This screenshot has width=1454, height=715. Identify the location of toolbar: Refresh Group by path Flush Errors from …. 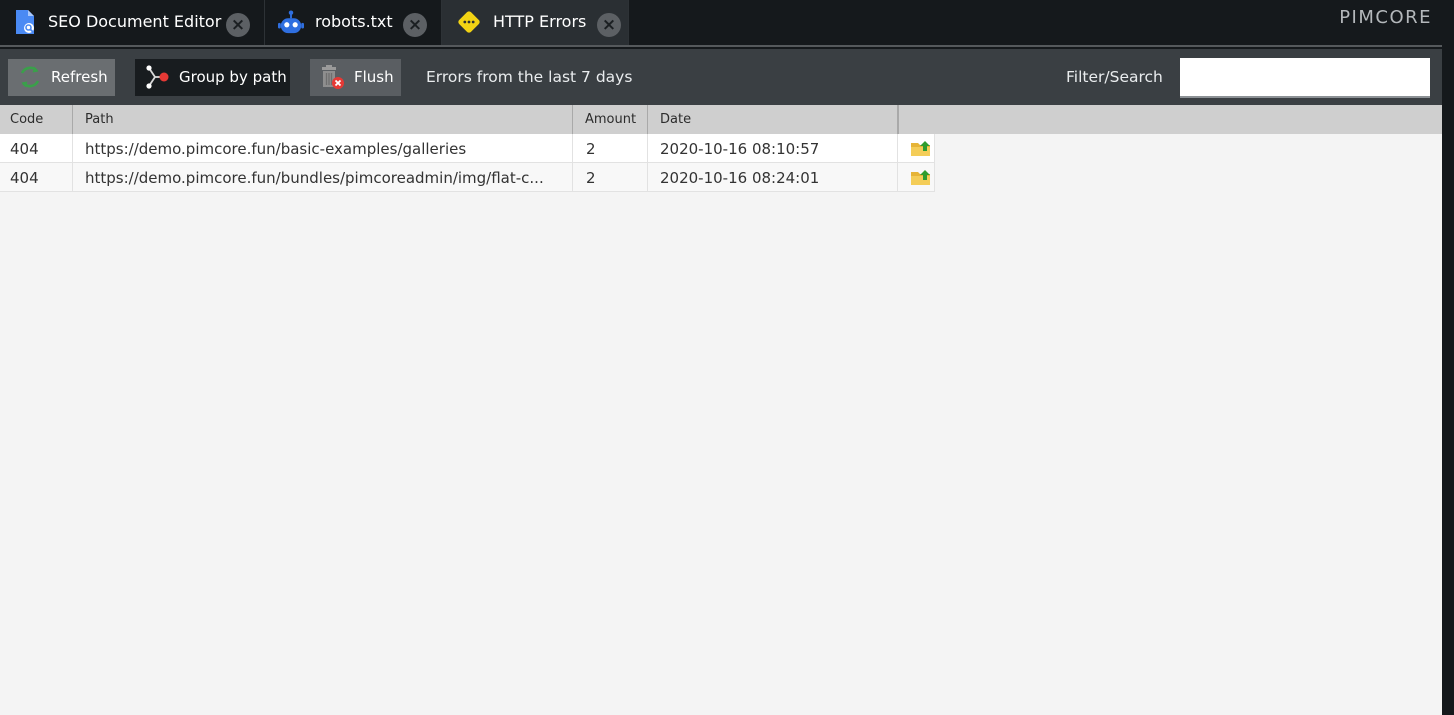
(721, 77).